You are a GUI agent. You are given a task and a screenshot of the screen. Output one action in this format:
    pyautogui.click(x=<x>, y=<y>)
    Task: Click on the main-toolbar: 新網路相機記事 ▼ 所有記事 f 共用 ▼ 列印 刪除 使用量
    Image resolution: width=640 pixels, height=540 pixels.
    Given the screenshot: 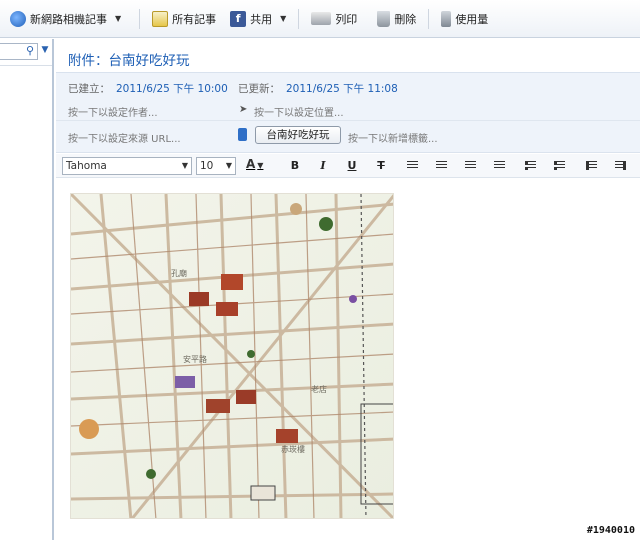 What is the action you would take?
    pyautogui.click(x=320, y=19)
    